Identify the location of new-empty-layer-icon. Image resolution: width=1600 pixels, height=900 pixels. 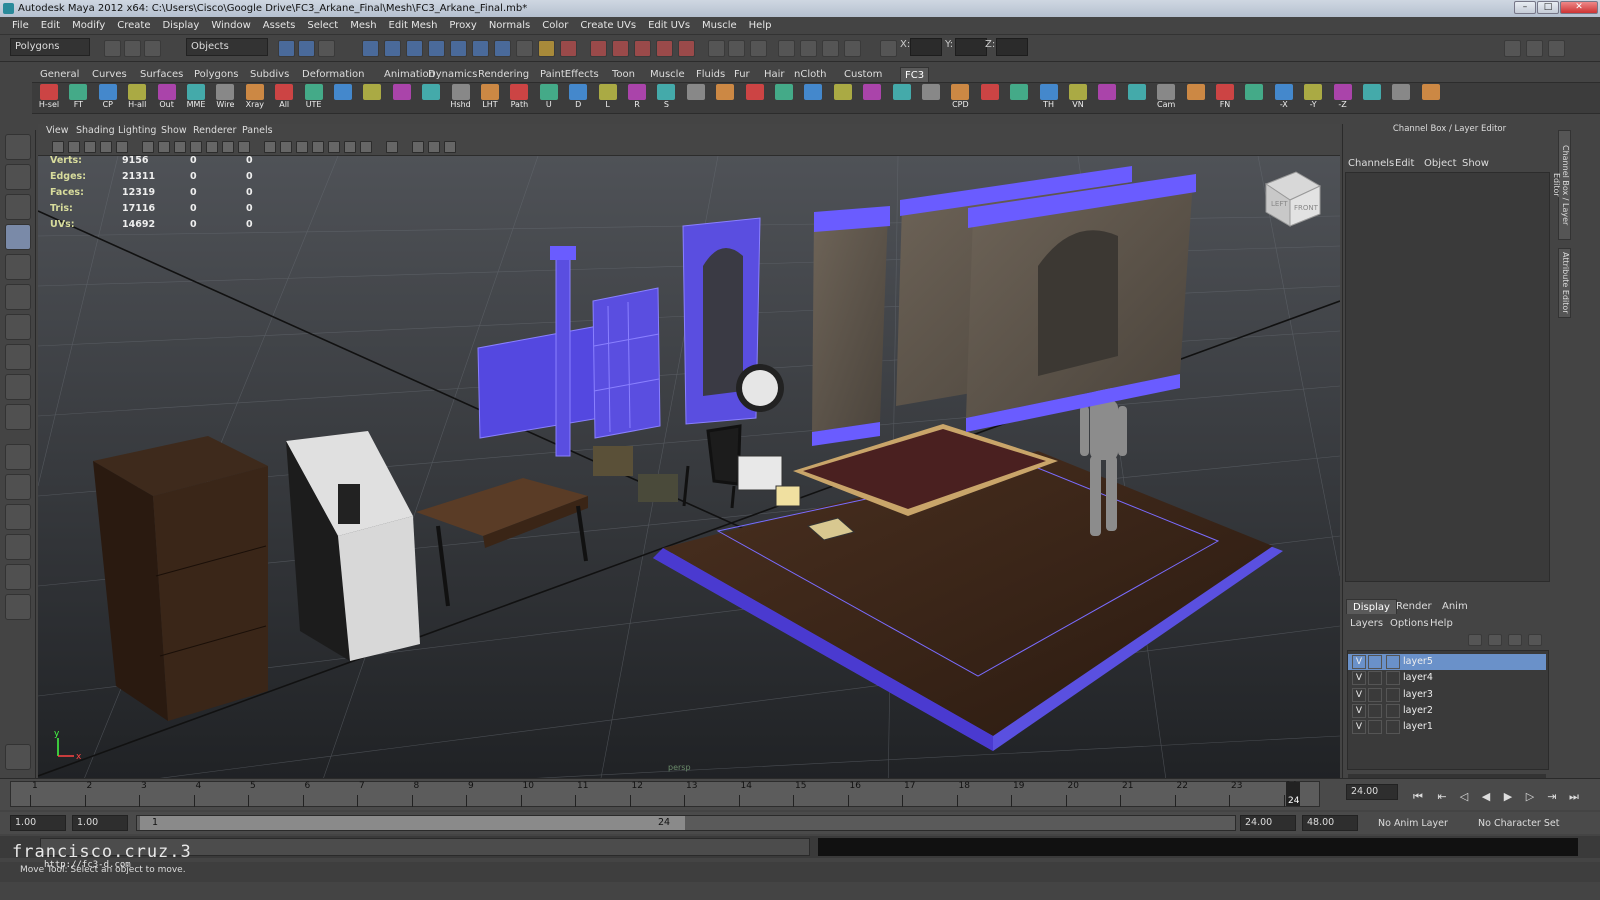
(1475, 640).